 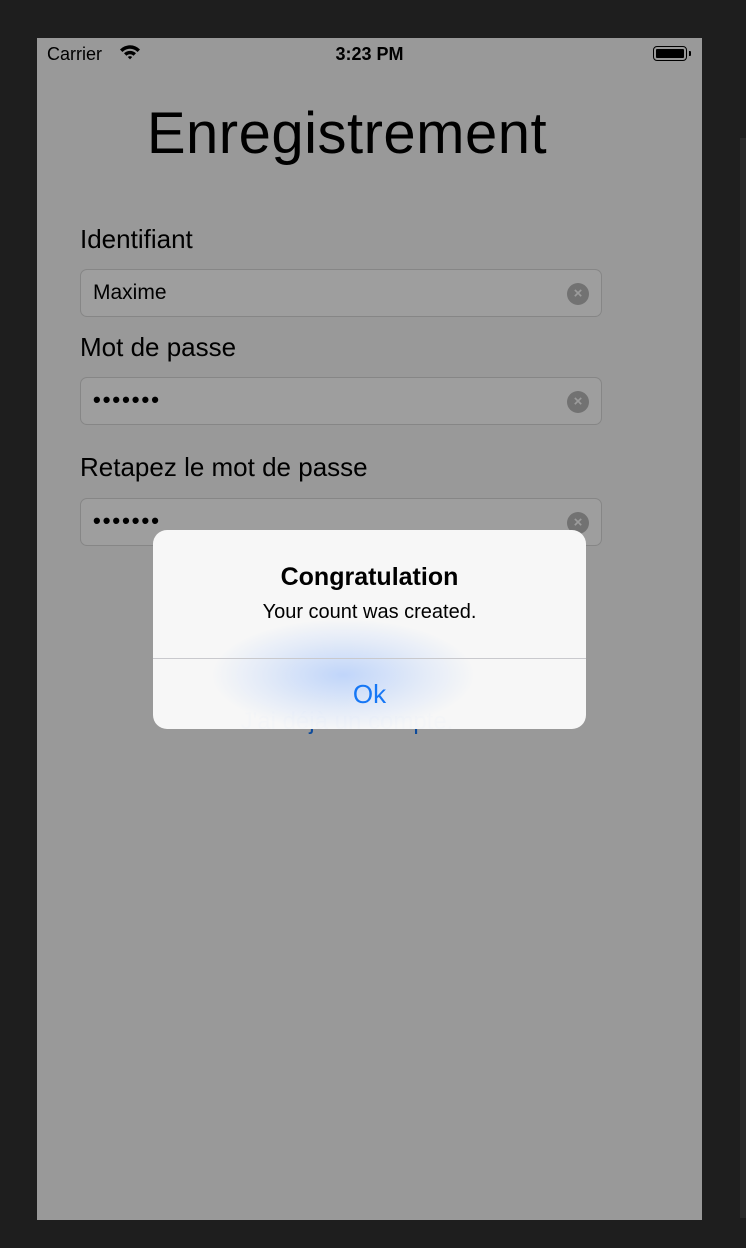 I want to click on alert-message: Your count was created., so click(x=369, y=612).